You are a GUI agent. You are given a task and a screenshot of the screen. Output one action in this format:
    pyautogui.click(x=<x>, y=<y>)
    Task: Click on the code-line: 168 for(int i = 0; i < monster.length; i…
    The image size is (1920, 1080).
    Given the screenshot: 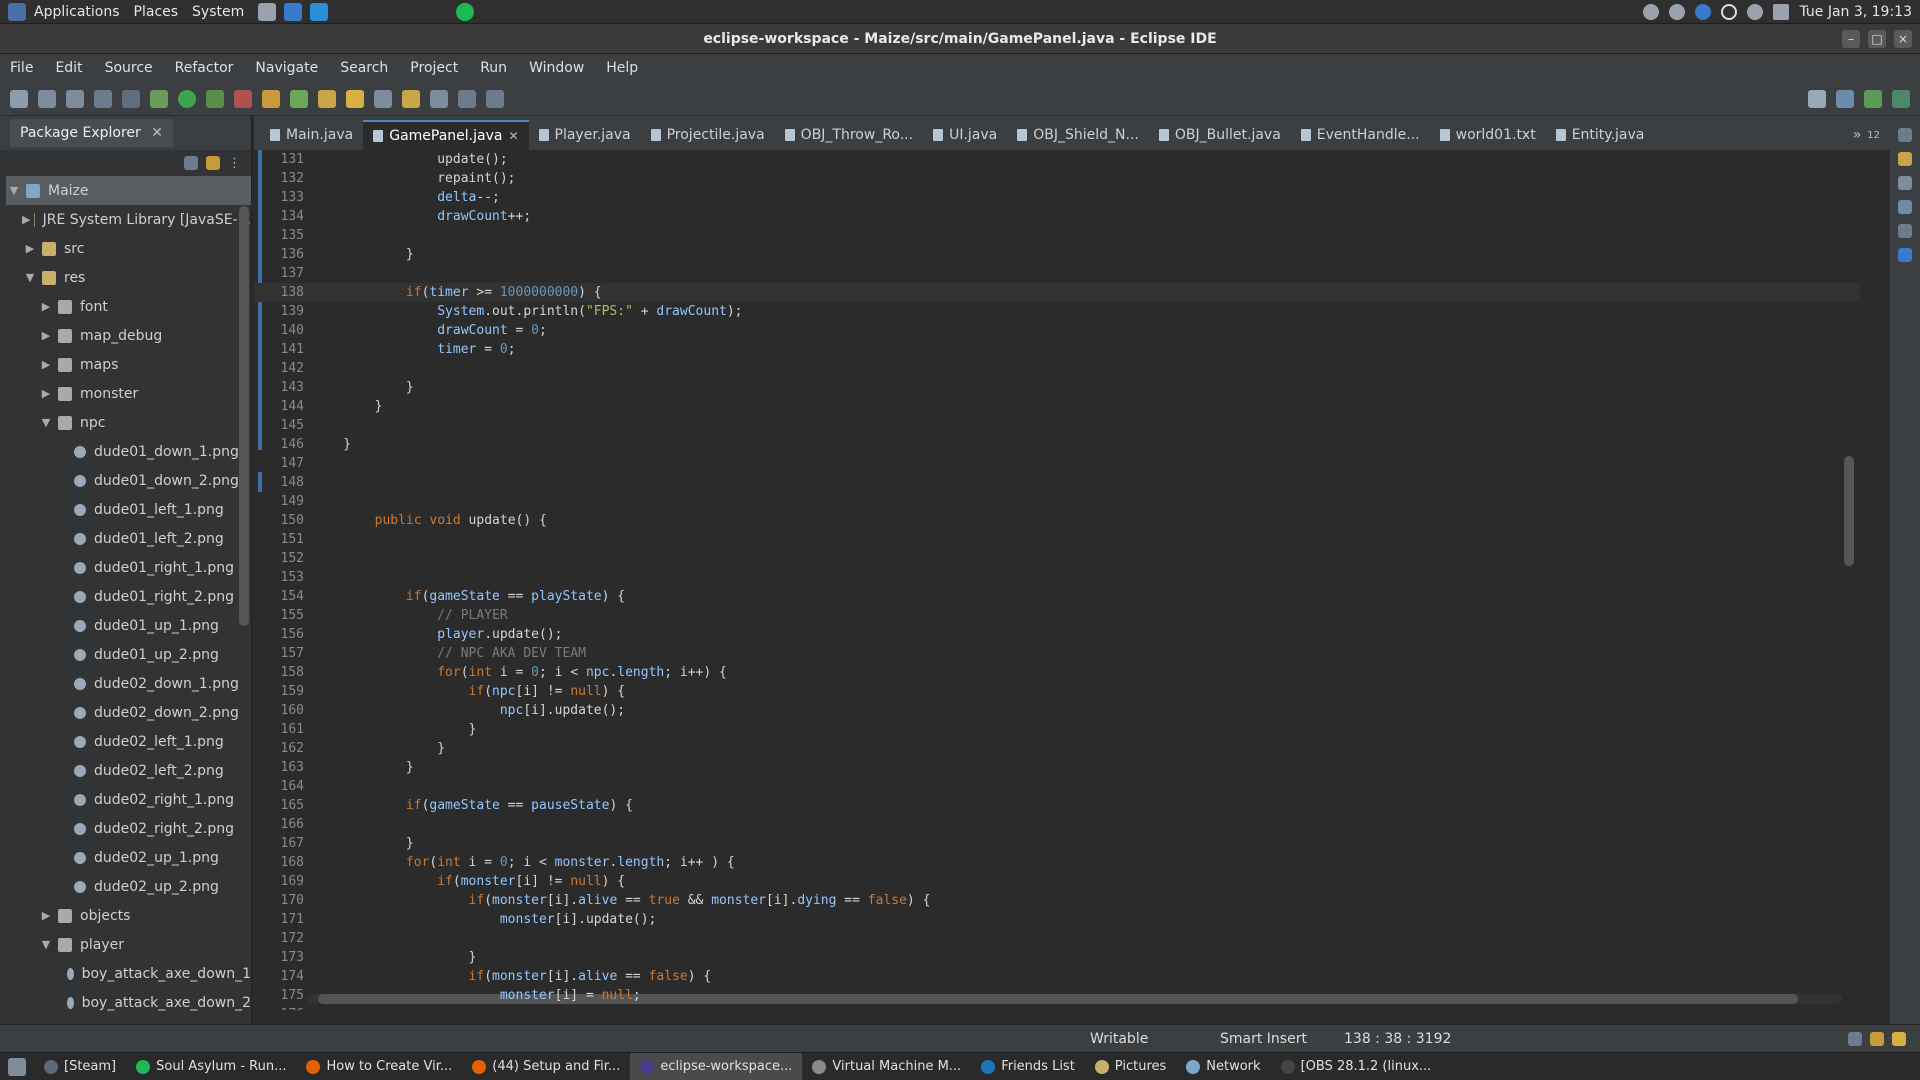 What is the action you would take?
    pyautogui.click(x=1057, y=862)
    